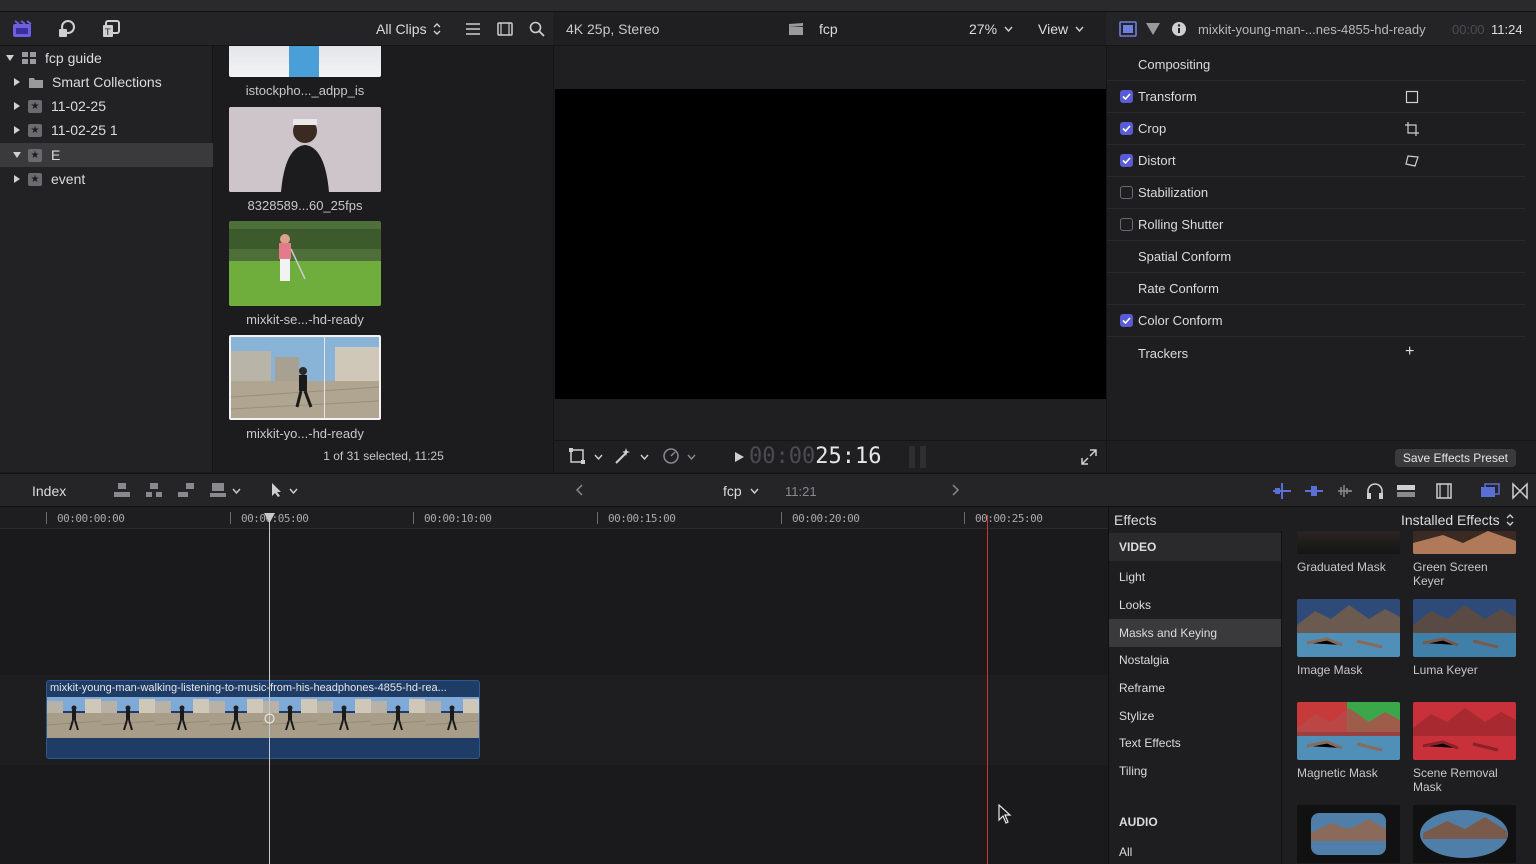 This screenshot has height=864, width=1536. What do you see at coordinates (1316, 321) in the screenshot?
I see `inspector-row-color-conform: Color Conform` at bounding box center [1316, 321].